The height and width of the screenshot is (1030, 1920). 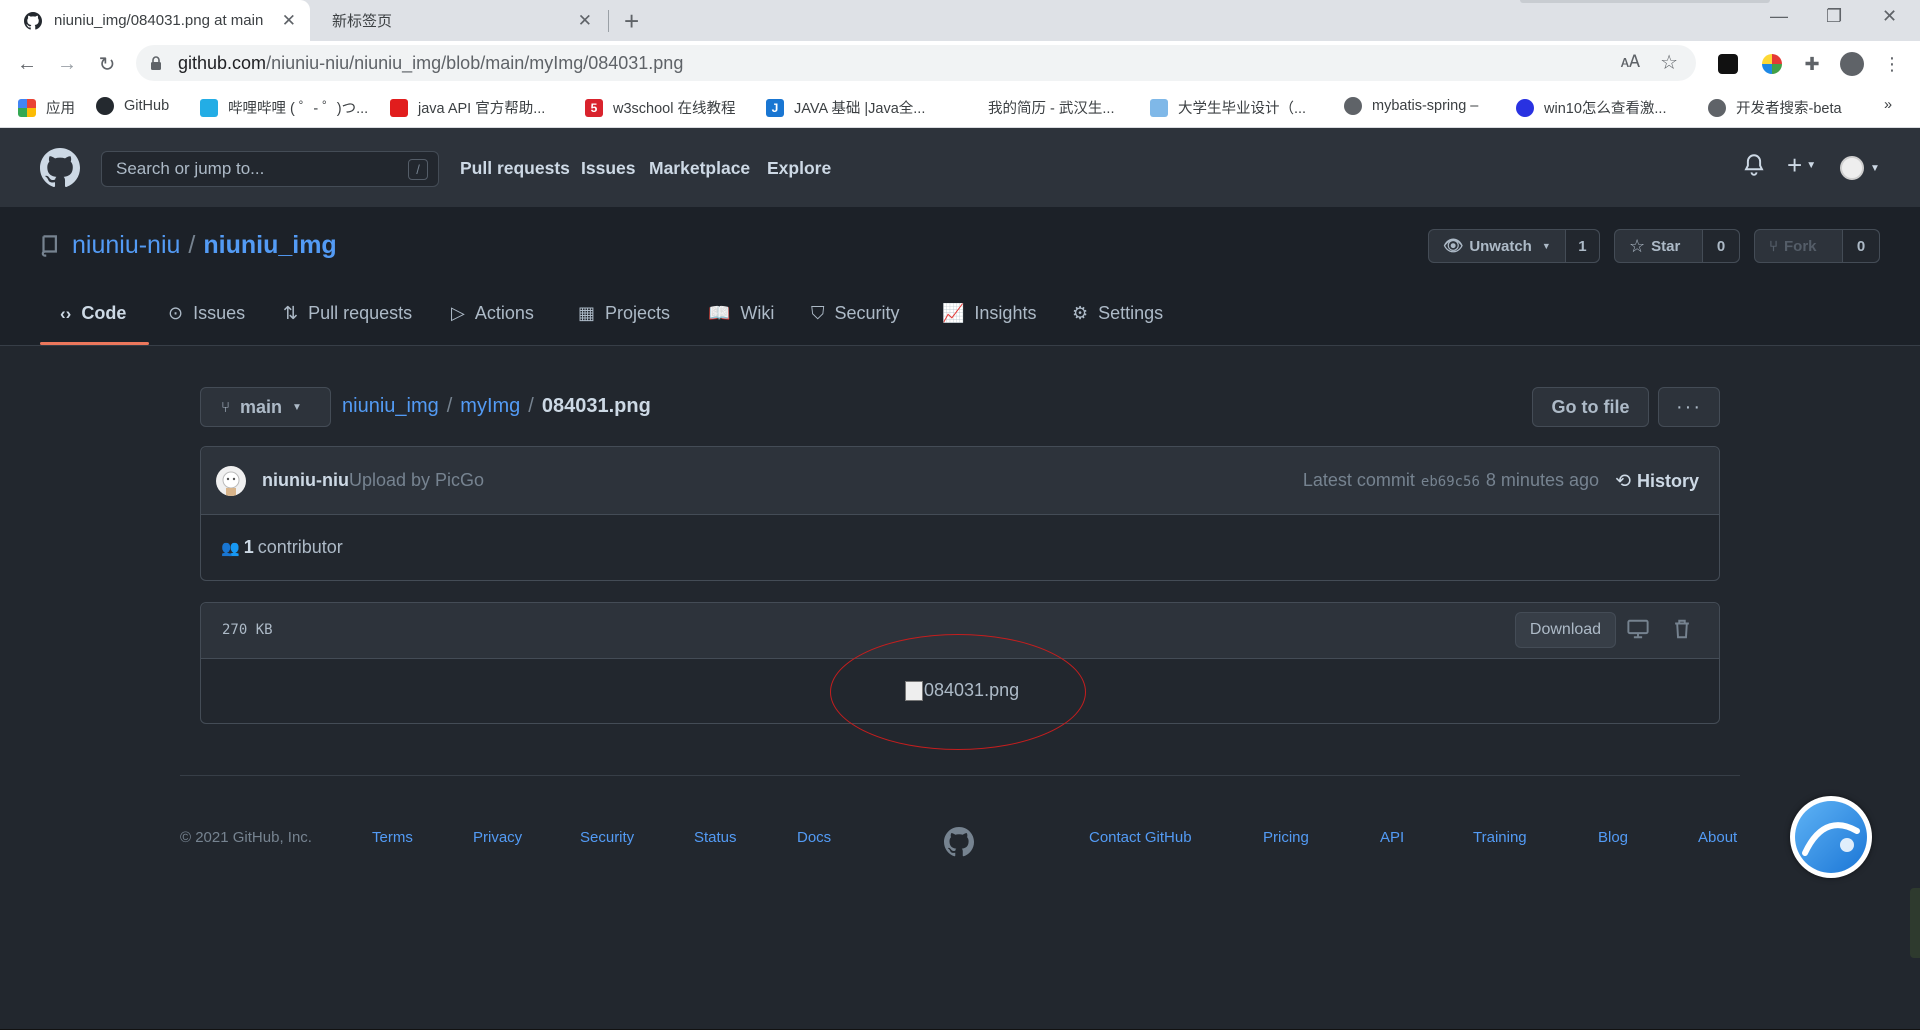 What do you see at coordinates (1286, 837) in the screenshot?
I see `footer-link-pricing: Pricing` at bounding box center [1286, 837].